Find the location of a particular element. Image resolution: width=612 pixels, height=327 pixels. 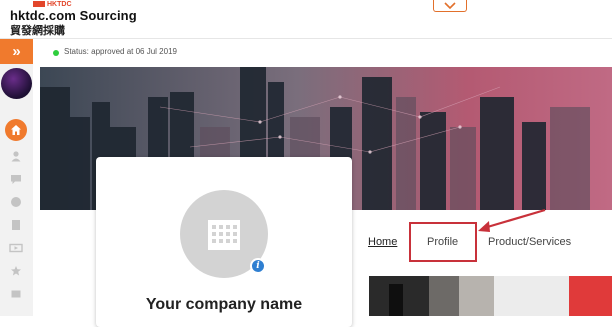

video-icon is located at coordinates (16, 248).